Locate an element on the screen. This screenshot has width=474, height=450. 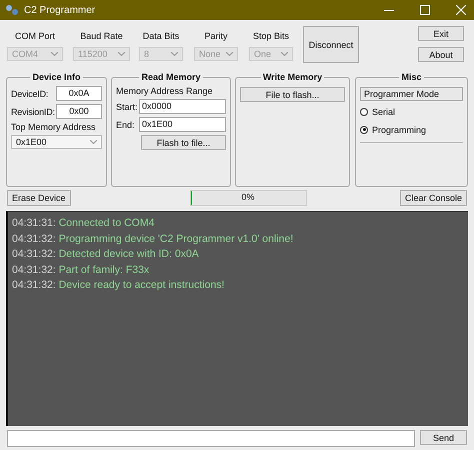
console-line: 04:31:32: Device ready to accept instructions! is located at coordinates (119, 285).